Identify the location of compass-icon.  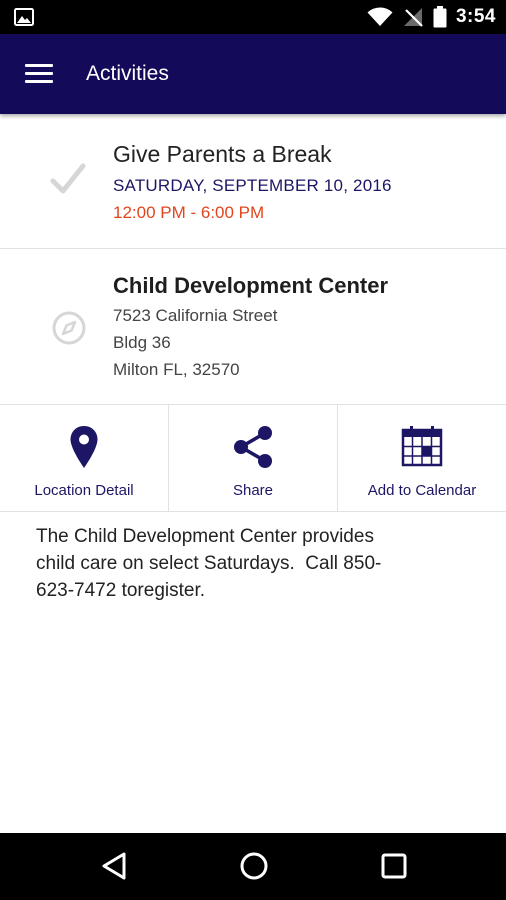
(69, 328).